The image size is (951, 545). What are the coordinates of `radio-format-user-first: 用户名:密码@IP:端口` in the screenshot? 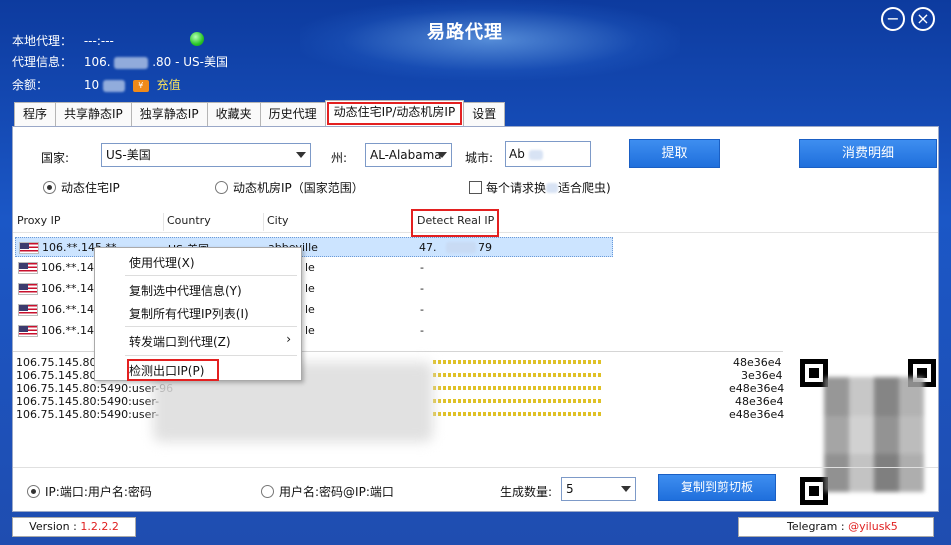 It's located at (327, 491).